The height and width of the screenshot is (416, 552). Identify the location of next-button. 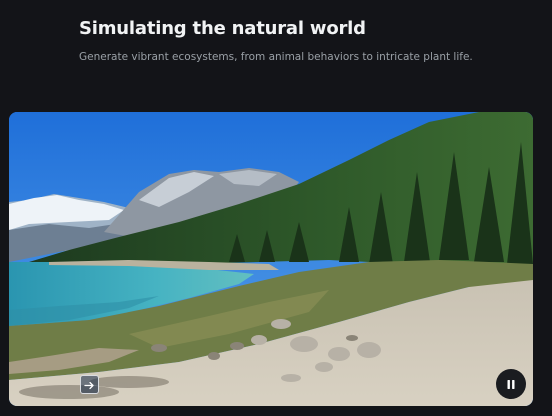
(89, 384).